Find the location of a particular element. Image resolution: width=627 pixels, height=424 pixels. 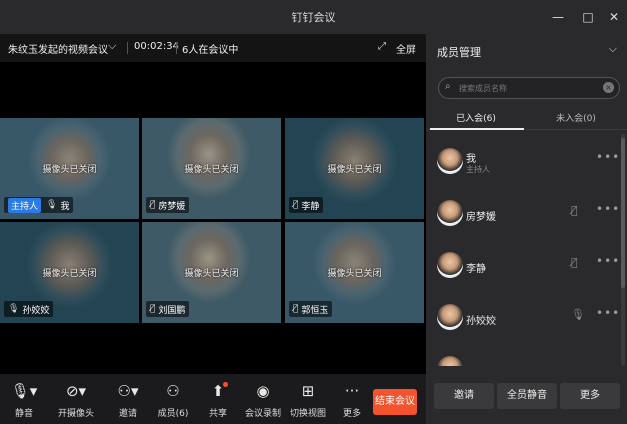

mute-label: 静音 is located at coordinates (23, 414).